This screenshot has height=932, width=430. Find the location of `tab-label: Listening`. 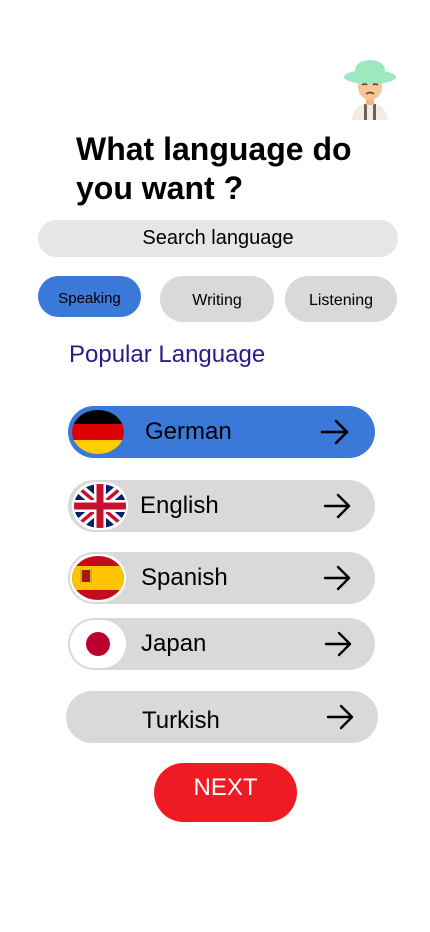

tab-label: Listening is located at coordinates (341, 300).